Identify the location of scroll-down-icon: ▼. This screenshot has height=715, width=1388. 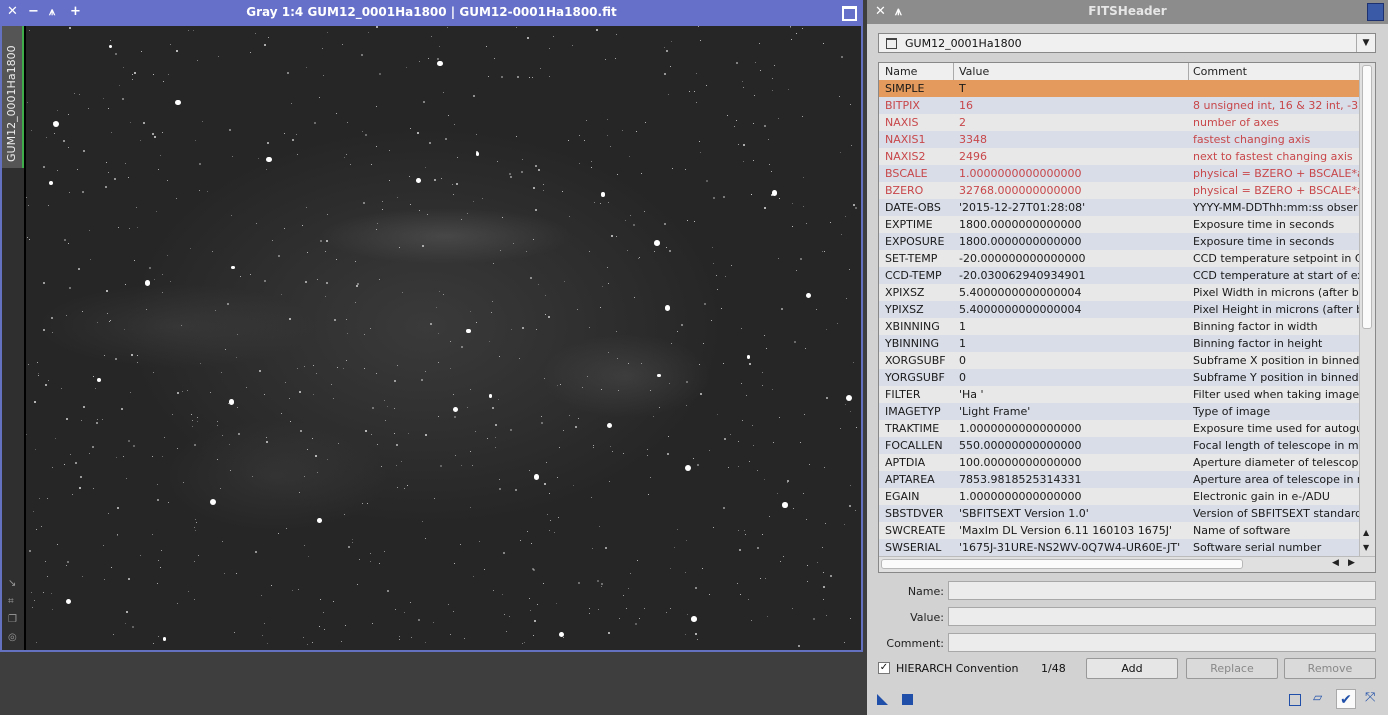
(1366, 547).